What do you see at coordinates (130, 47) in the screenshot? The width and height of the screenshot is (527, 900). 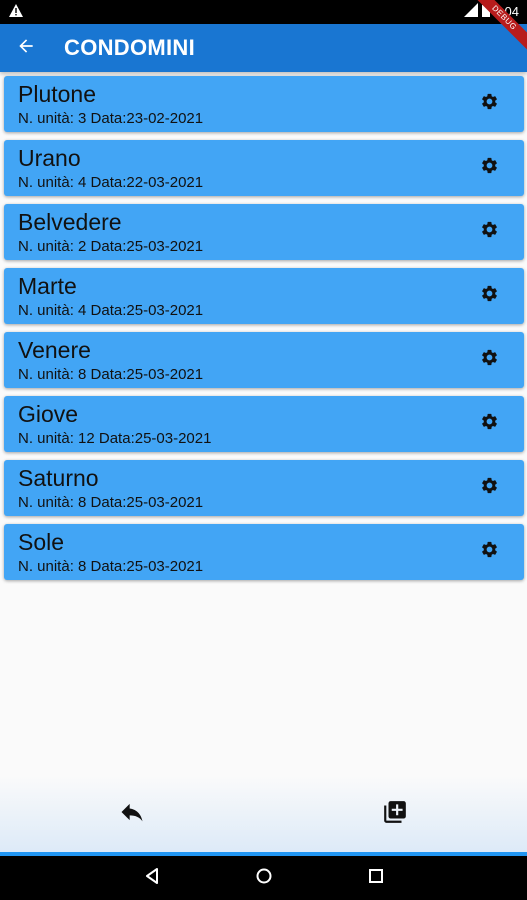 I see `page-title: CONDOMINI` at bounding box center [130, 47].